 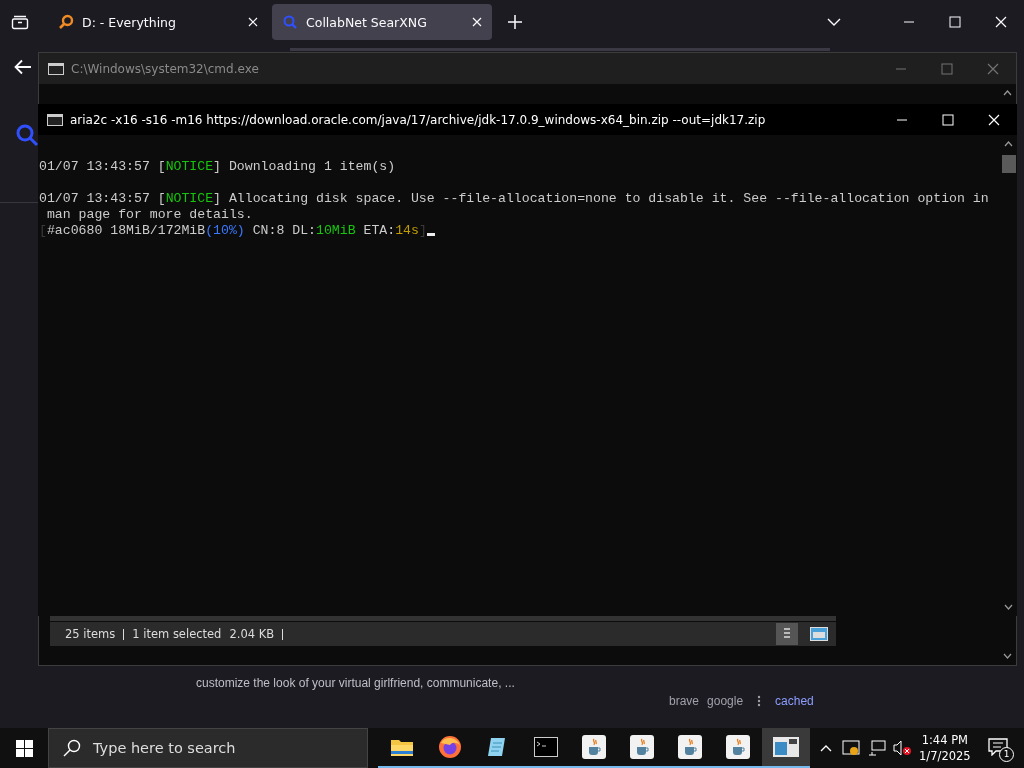 What do you see at coordinates (877, 748) in the screenshot?
I see `network-icon` at bounding box center [877, 748].